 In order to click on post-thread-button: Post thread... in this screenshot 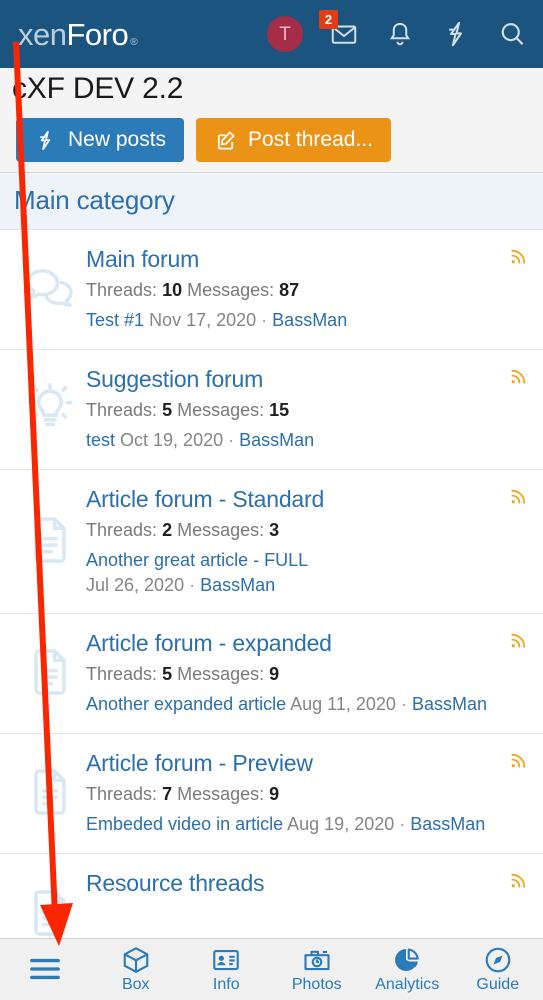, I will do `click(293, 140)`.